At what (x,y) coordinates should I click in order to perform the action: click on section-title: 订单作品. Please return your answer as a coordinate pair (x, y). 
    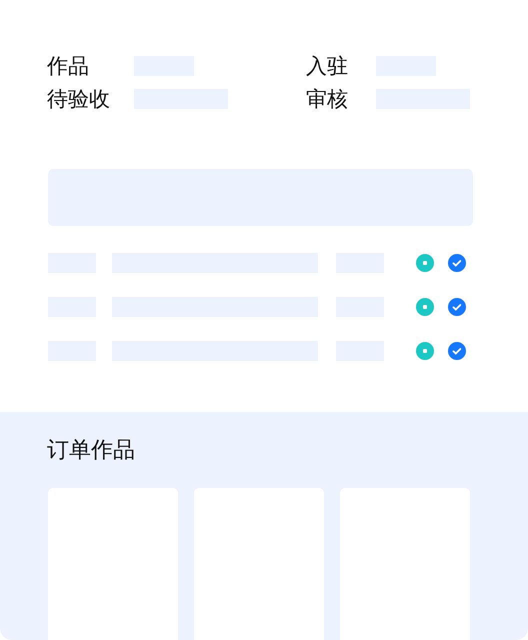
    Looking at the image, I should click on (91, 451).